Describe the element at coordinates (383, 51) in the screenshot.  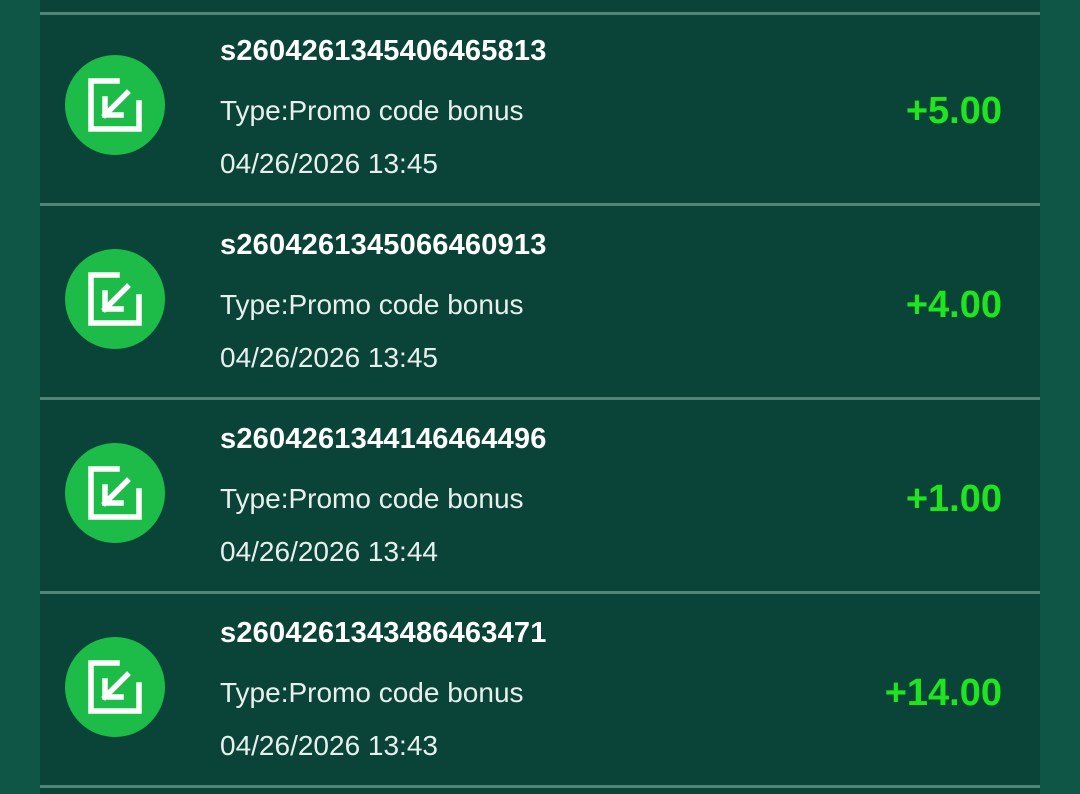
I see `order-id: s2604261345406465813` at that location.